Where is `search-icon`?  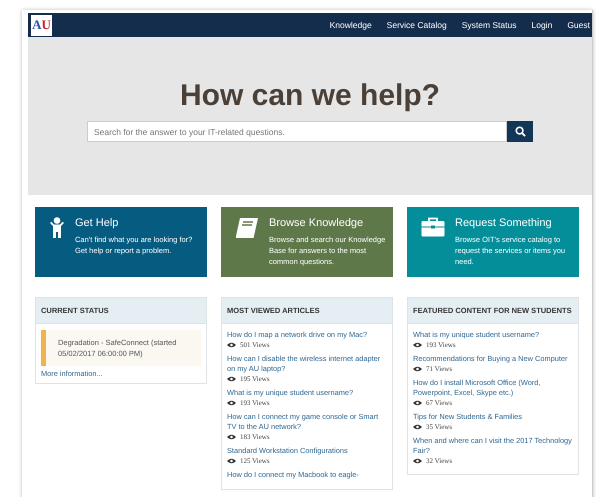
search-icon is located at coordinates (520, 131).